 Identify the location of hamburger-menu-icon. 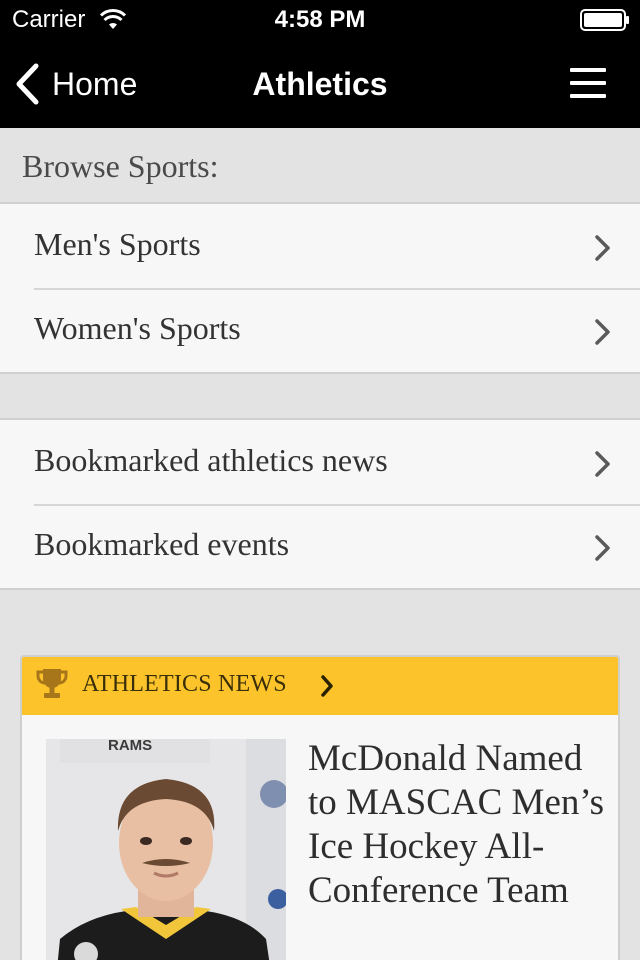
(588, 84).